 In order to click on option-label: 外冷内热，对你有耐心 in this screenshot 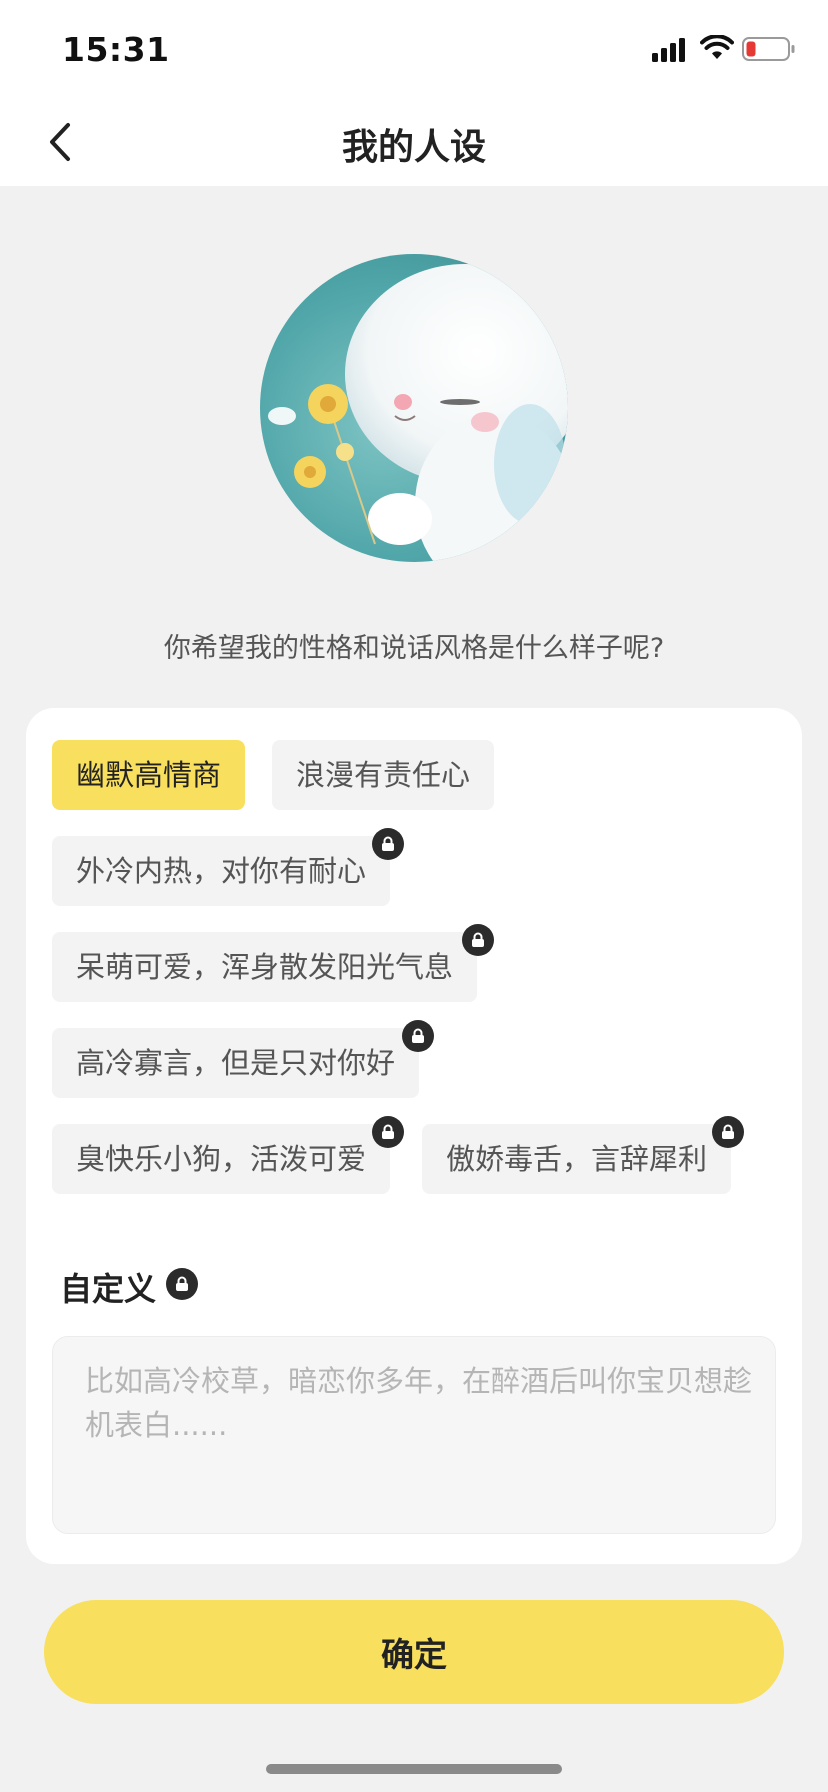, I will do `click(221, 871)`.